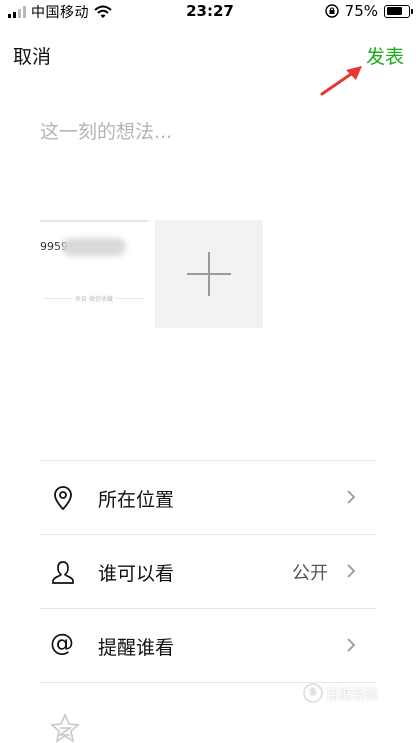 The image size is (420, 743). What do you see at coordinates (331, 11) in the screenshot?
I see `orientation-lock-icon` at bounding box center [331, 11].